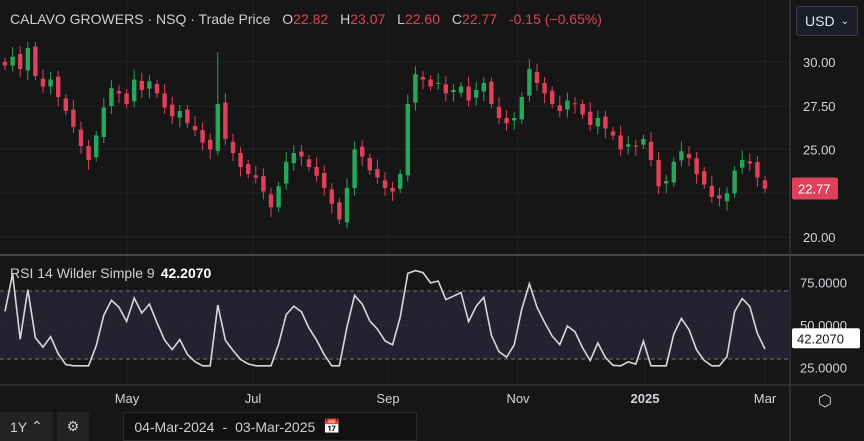 The height and width of the screenshot is (441, 864). What do you see at coordinates (387, 398) in the screenshot?
I see `time-axis-label: Sep` at bounding box center [387, 398].